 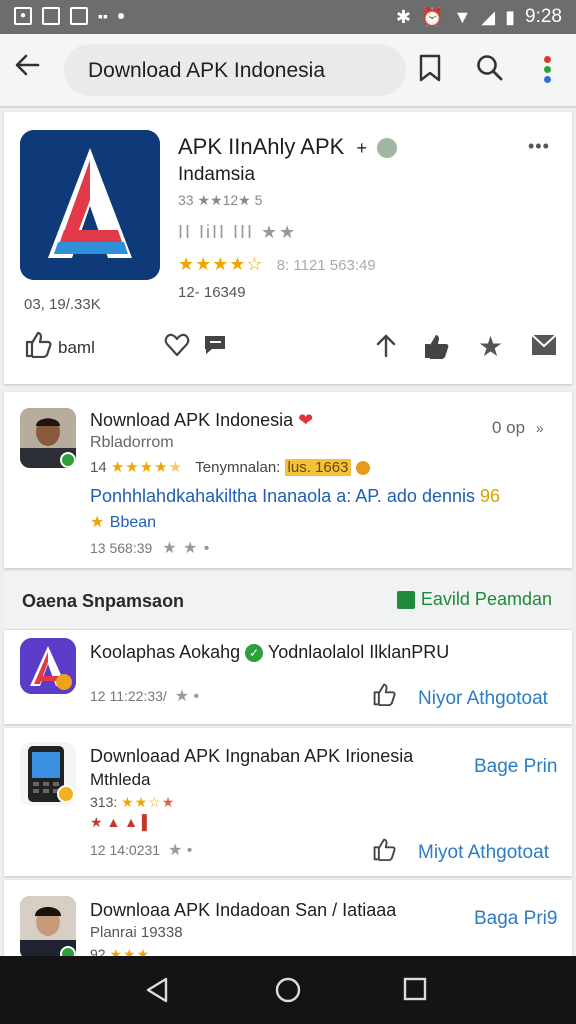 I want to click on like-button: baml, so click(x=59, y=347).